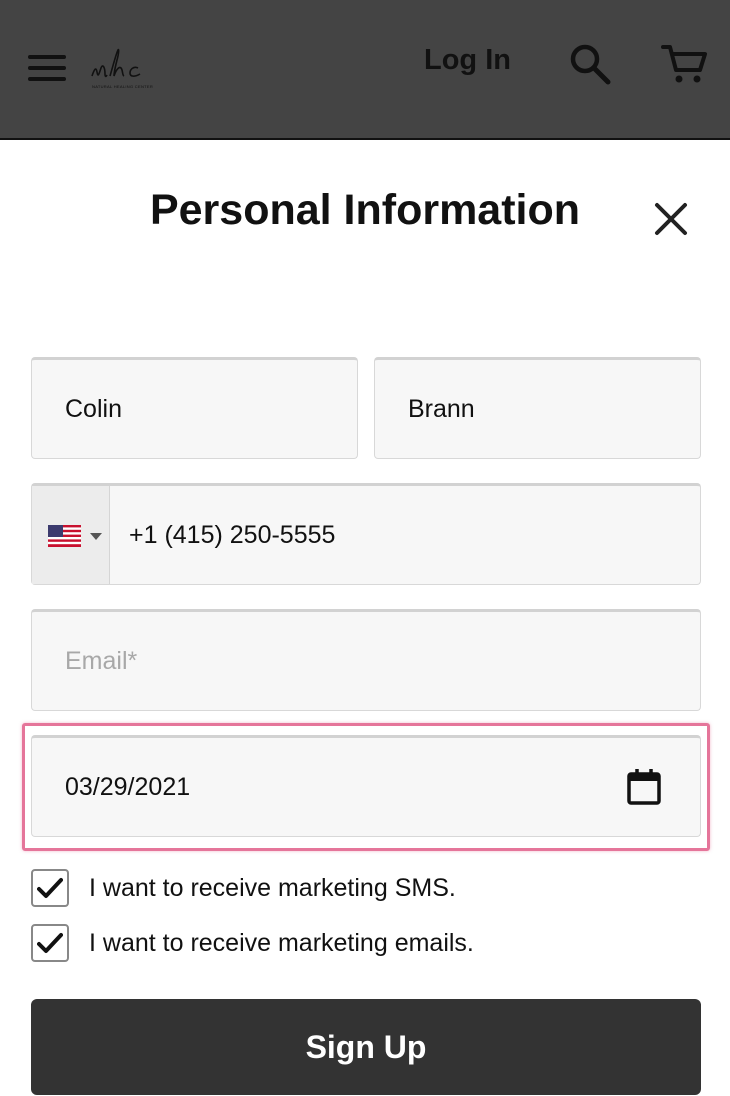  What do you see at coordinates (366, 1047) in the screenshot?
I see `sign-up-button: Sign Up` at bounding box center [366, 1047].